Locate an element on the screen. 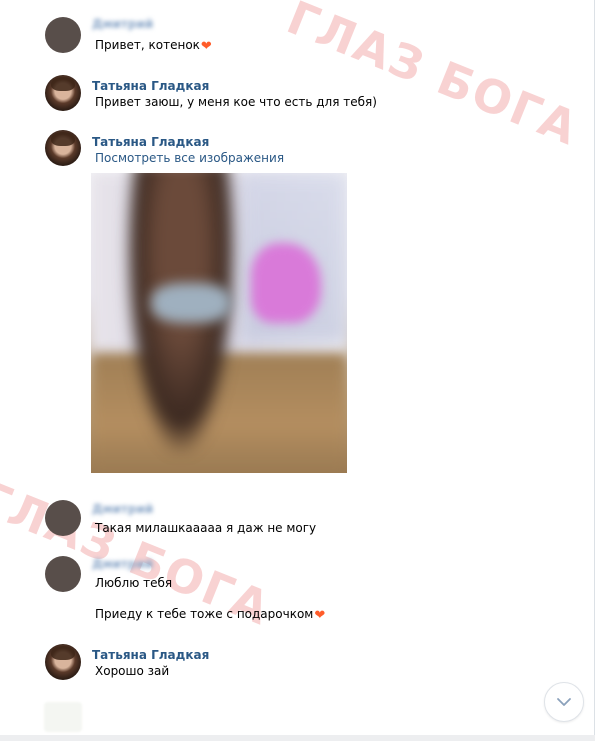 The width and height of the screenshot is (595, 741). message-item: Дмитрий Привет, котенок❤ is located at coordinates (309, 37).